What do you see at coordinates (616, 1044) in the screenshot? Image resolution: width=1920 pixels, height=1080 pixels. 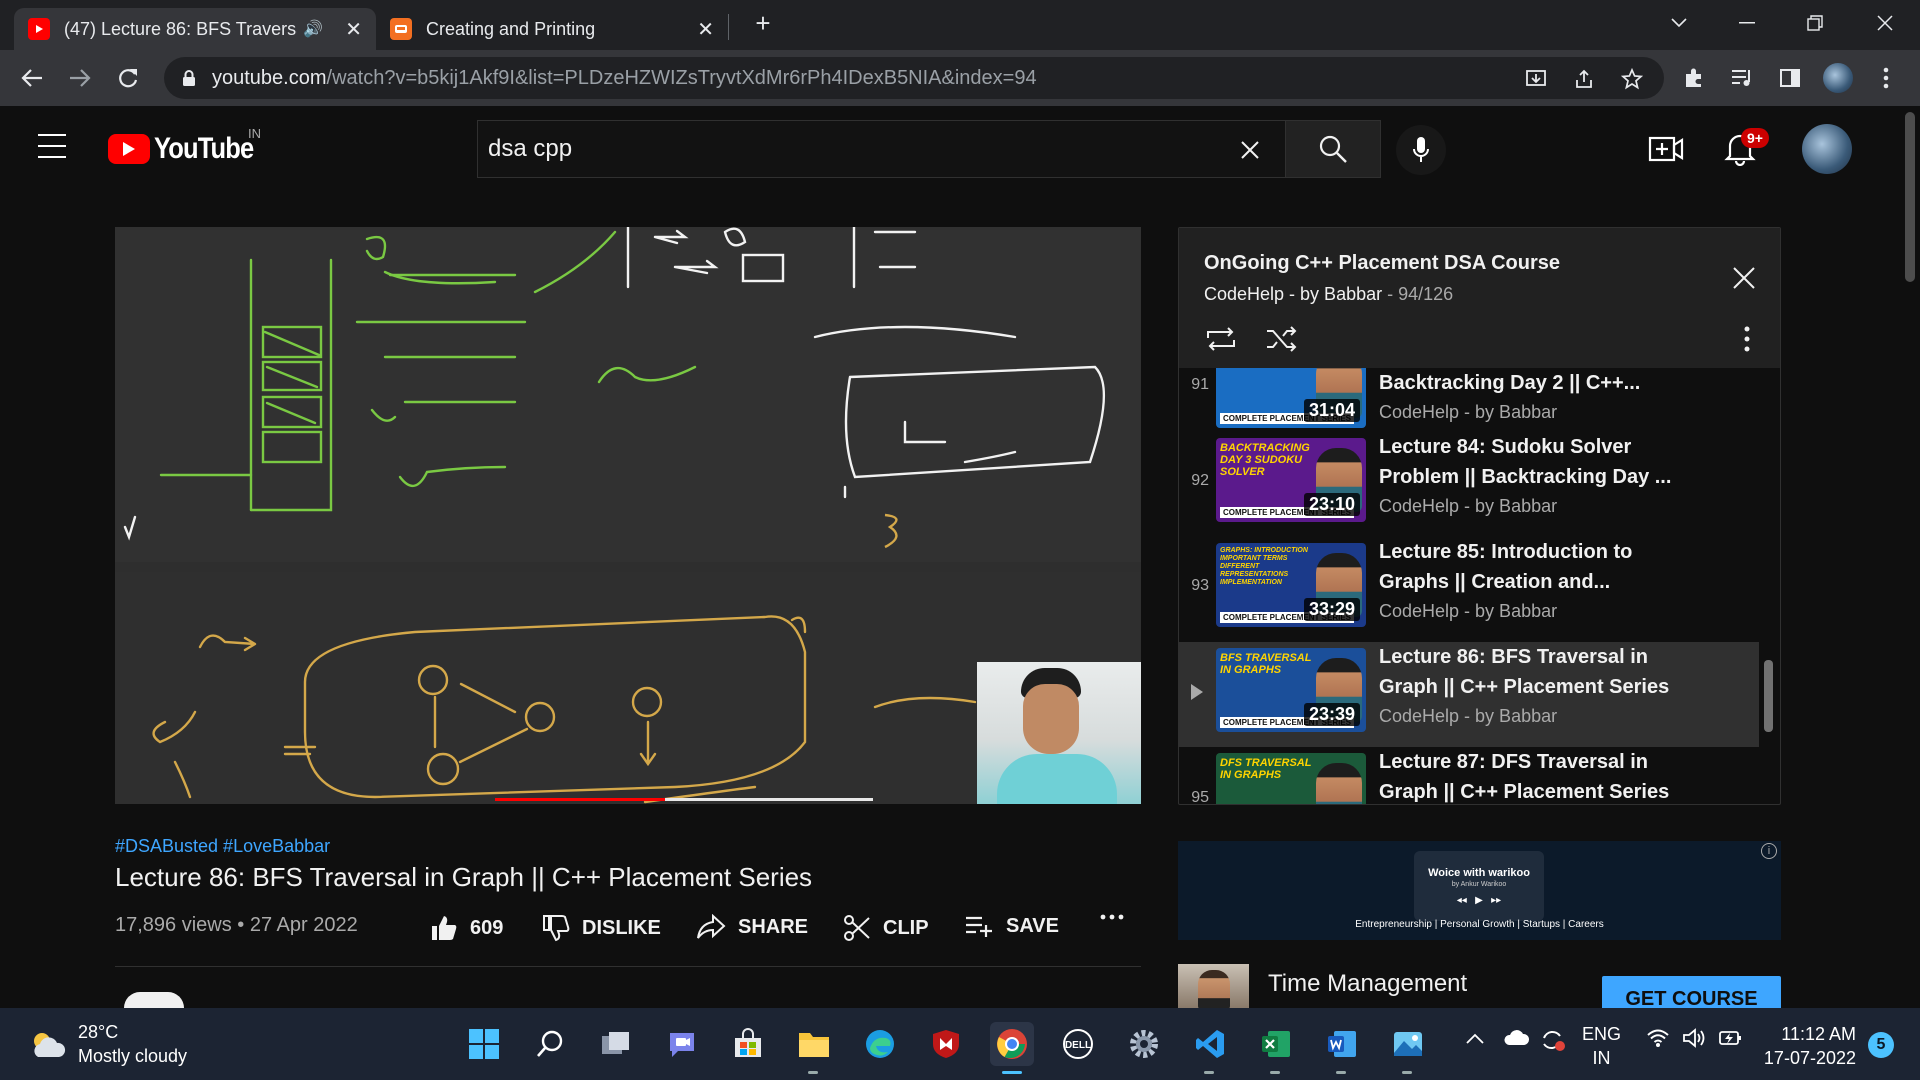 I see `task-view-icon` at bounding box center [616, 1044].